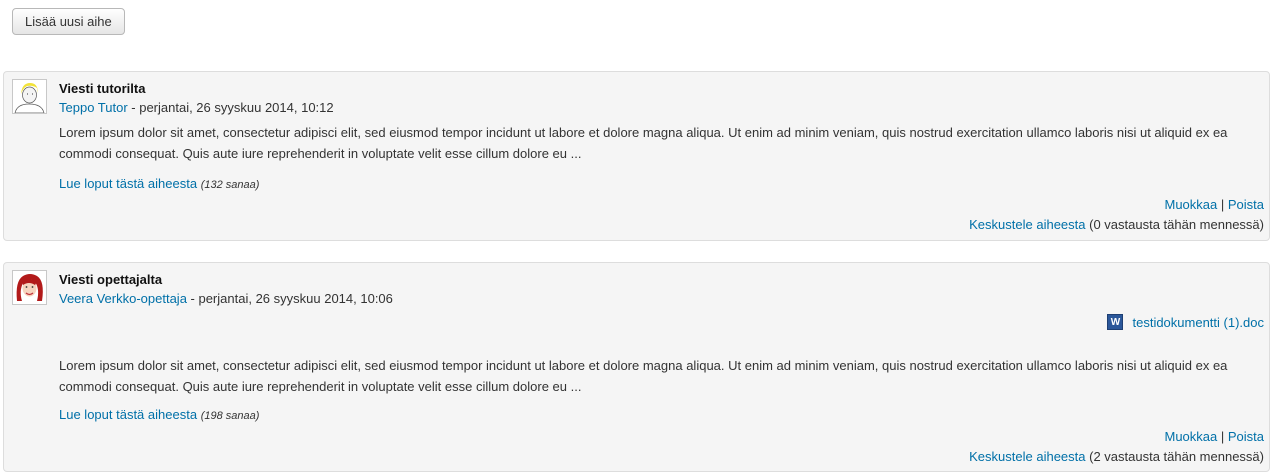 This screenshot has width=1275, height=472. What do you see at coordinates (1174, 456) in the screenshot?
I see `reply-count: (2 vastausta tähän mennessä)` at bounding box center [1174, 456].